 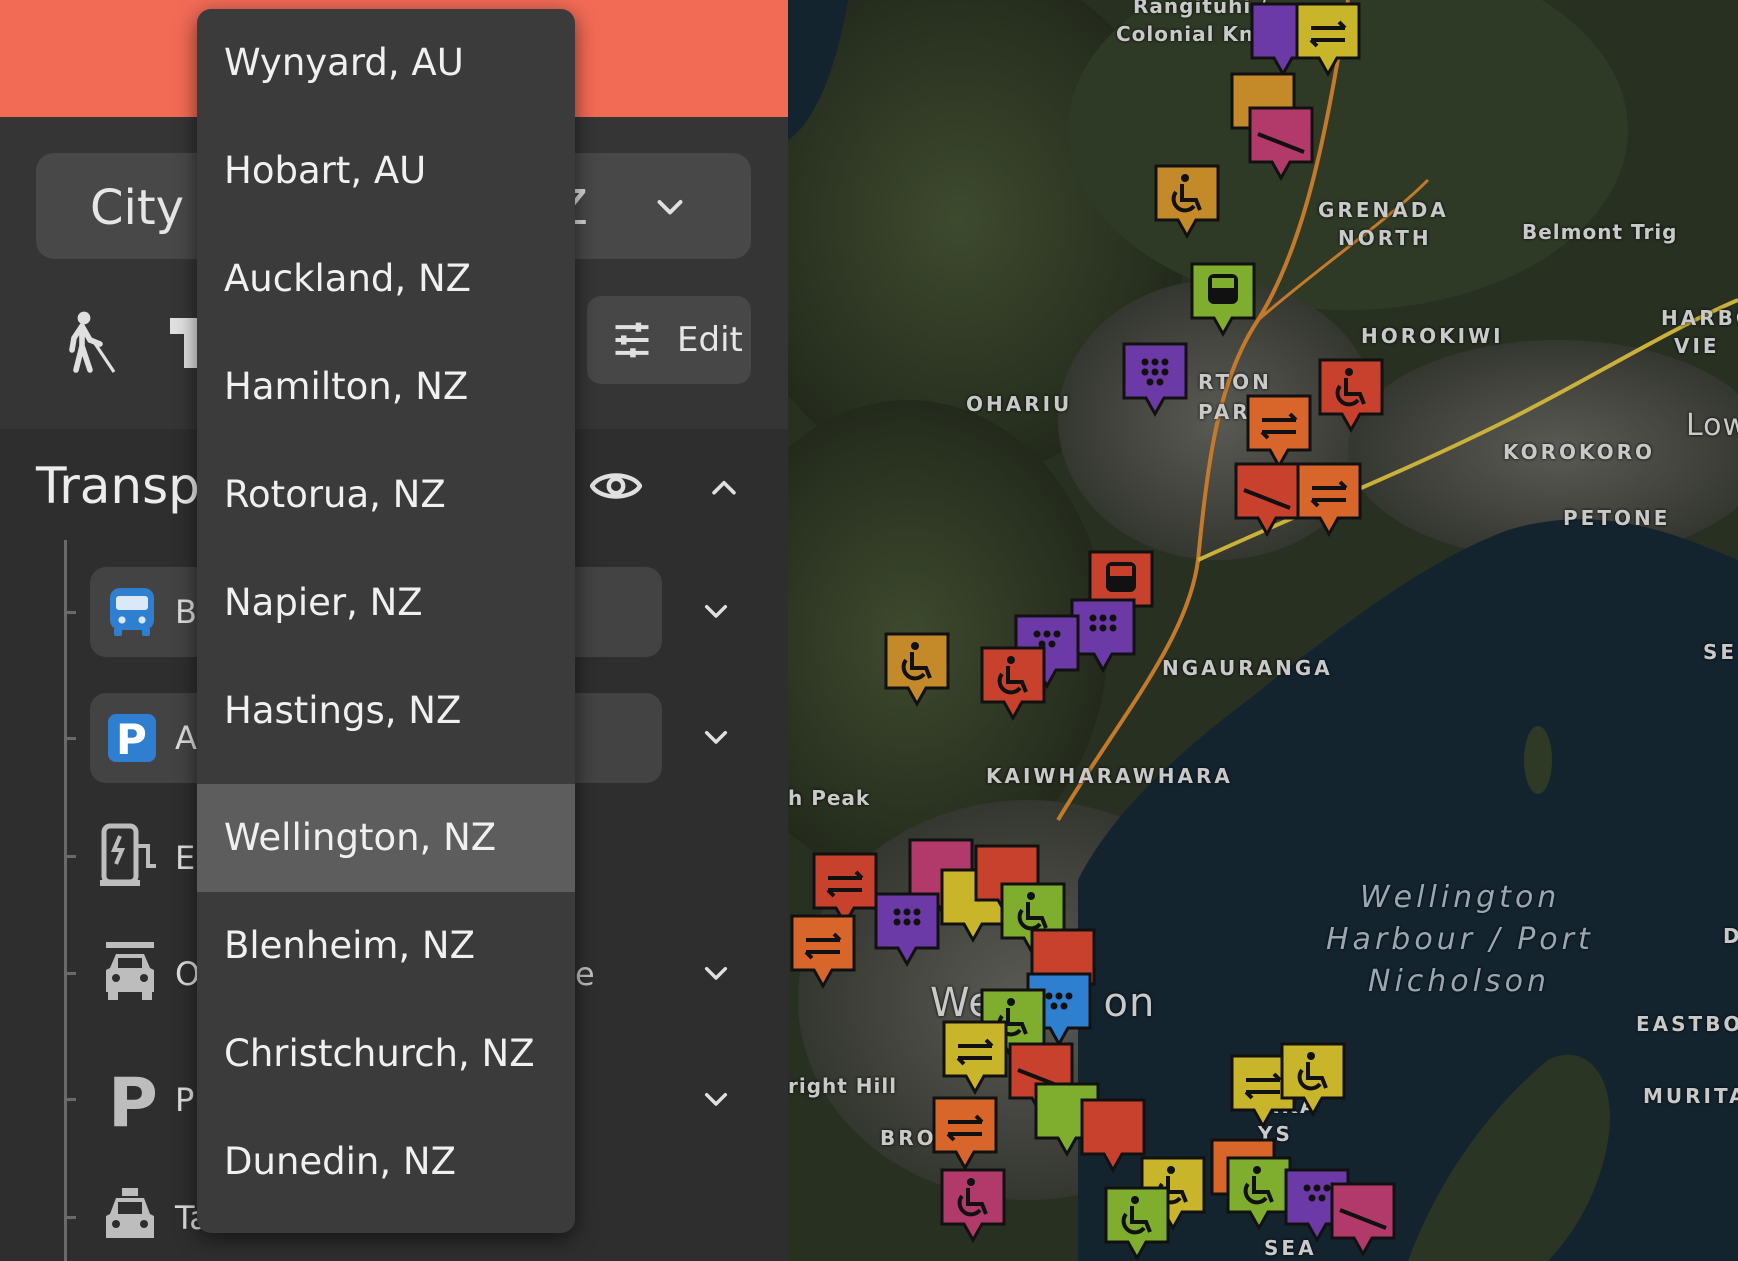 I want to click on layer-row-label: A, so click(x=186, y=738).